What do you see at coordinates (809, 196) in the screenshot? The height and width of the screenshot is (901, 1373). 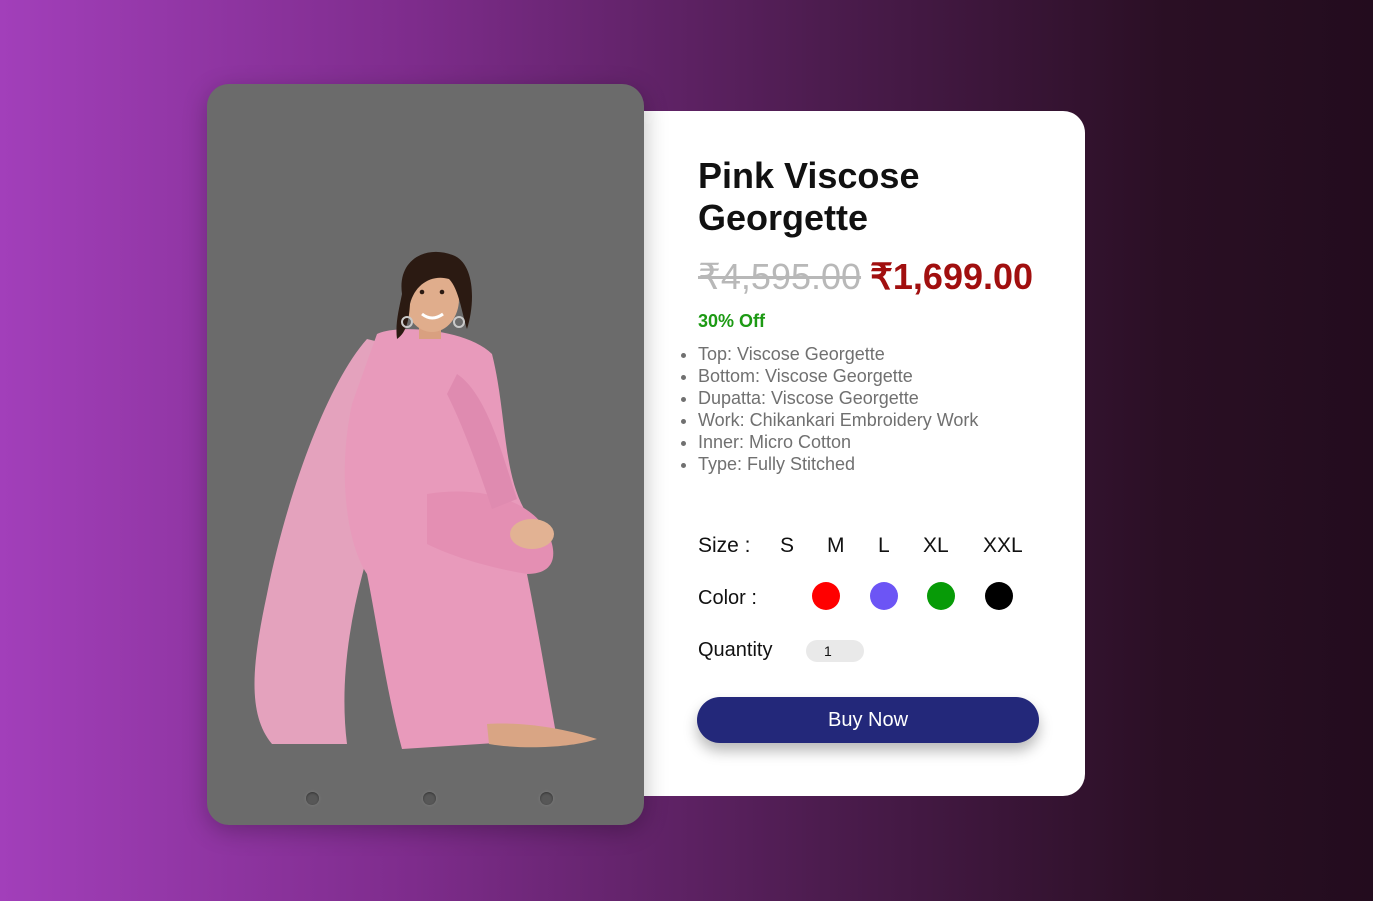 I see `product-title: Pink Viscose Georgette` at bounding box center [809, 196].